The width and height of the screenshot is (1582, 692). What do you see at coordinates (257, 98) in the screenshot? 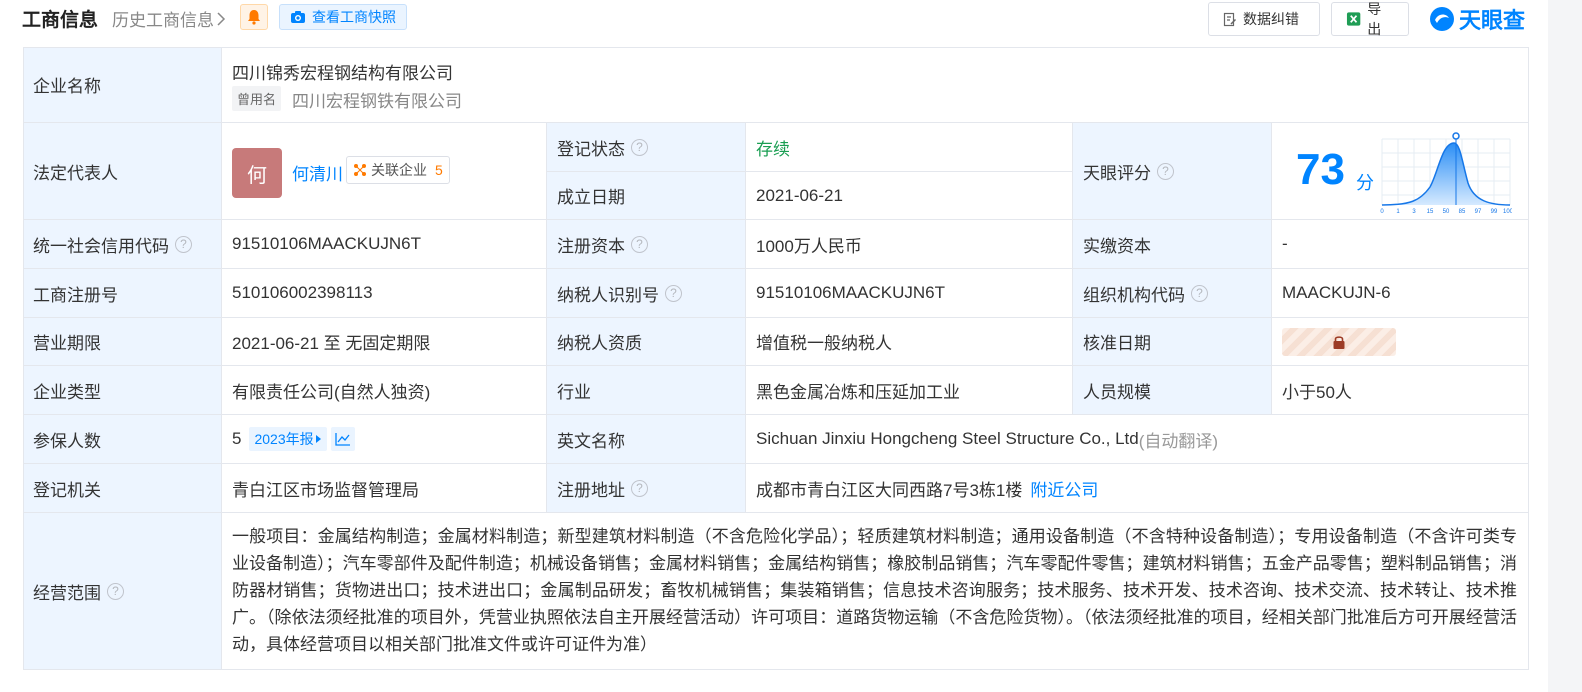
I see `former-name-tag: 曾用名` at bounding box center [257, 98].